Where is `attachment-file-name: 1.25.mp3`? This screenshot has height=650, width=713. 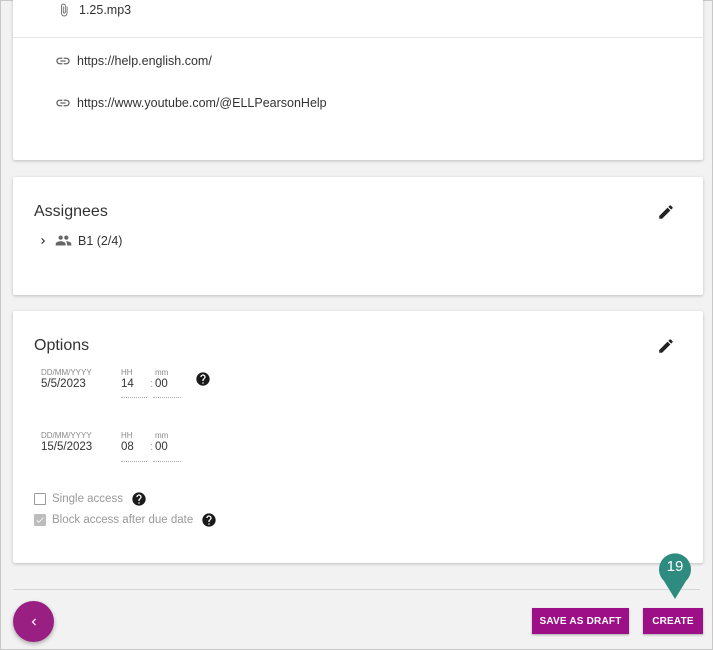
attachment-file-name: 1.25.mp3 is located at coordinates (105, 10).